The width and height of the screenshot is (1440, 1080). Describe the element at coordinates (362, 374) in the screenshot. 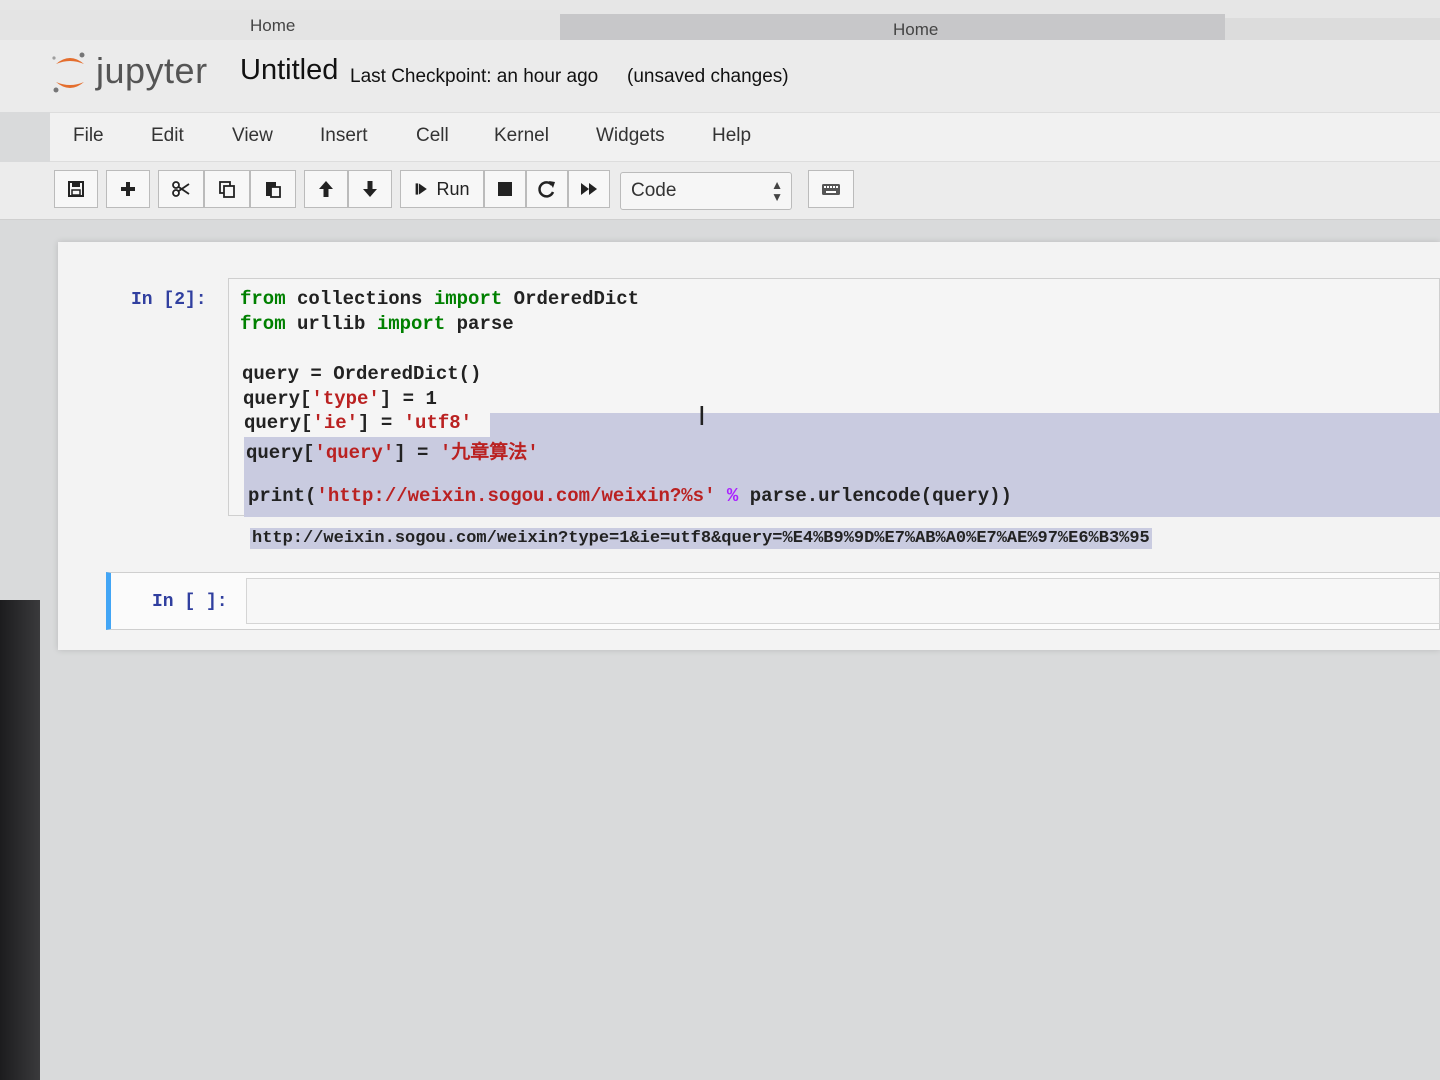

I see `code-line-4: query = OrderedDict()` at that location.